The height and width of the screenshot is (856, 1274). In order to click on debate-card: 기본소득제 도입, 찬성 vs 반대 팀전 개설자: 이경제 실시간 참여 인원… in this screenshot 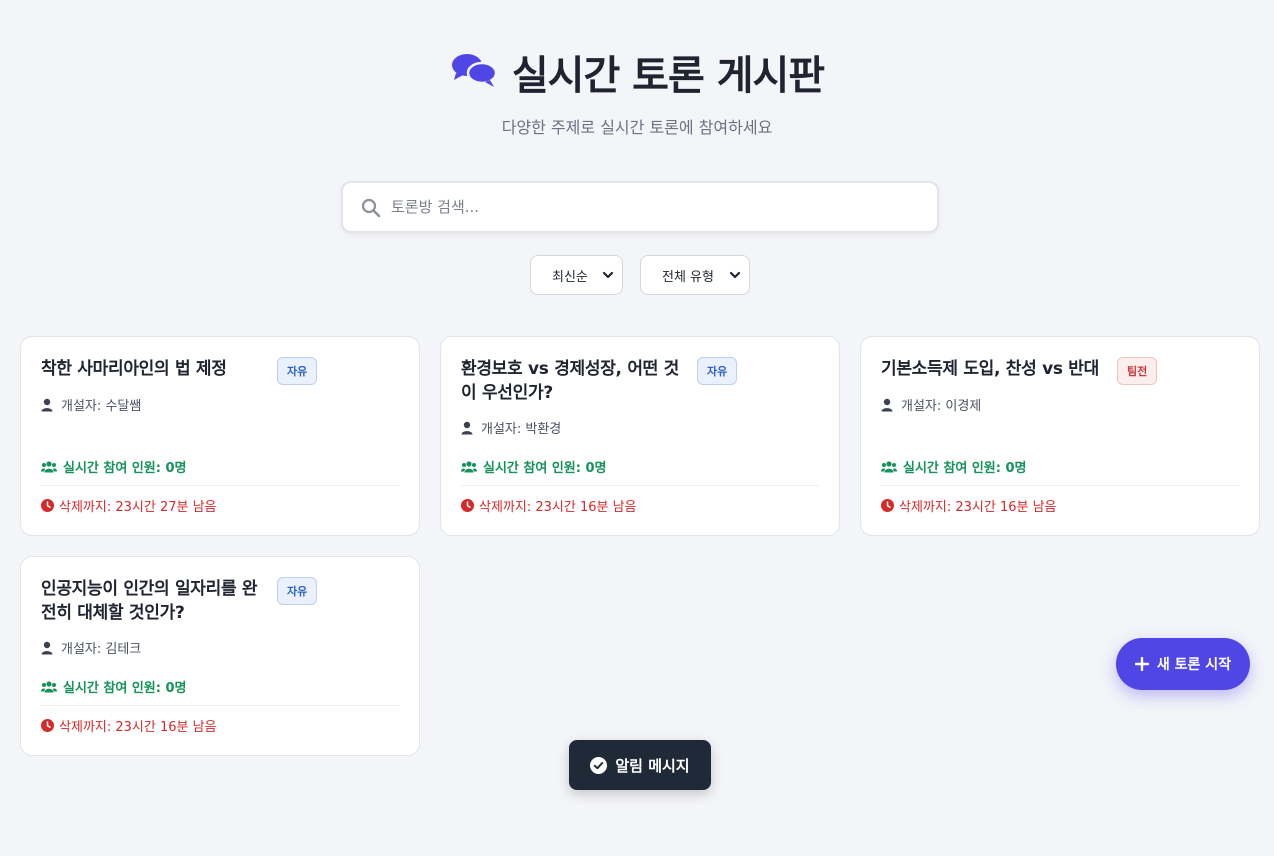, I will do `click(1060, 436)`.